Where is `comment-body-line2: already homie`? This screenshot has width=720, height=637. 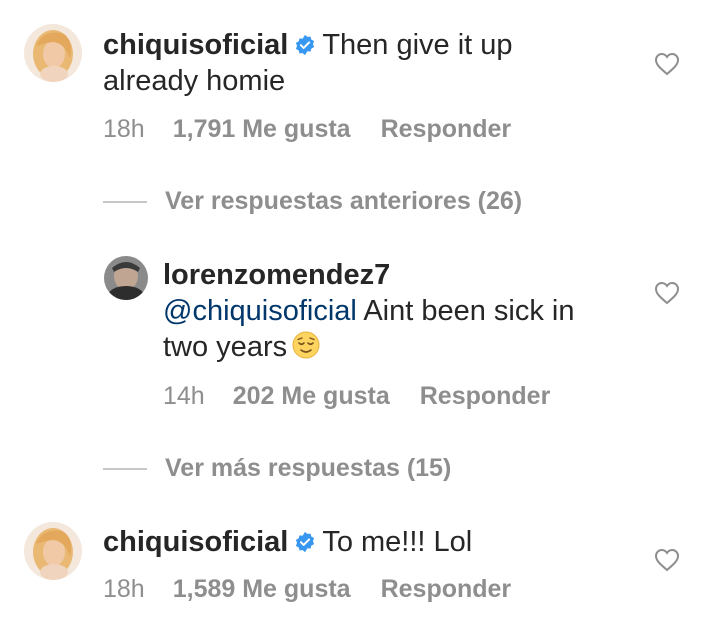 comment-body-line2: already homie is located at coordinates (194, 81).